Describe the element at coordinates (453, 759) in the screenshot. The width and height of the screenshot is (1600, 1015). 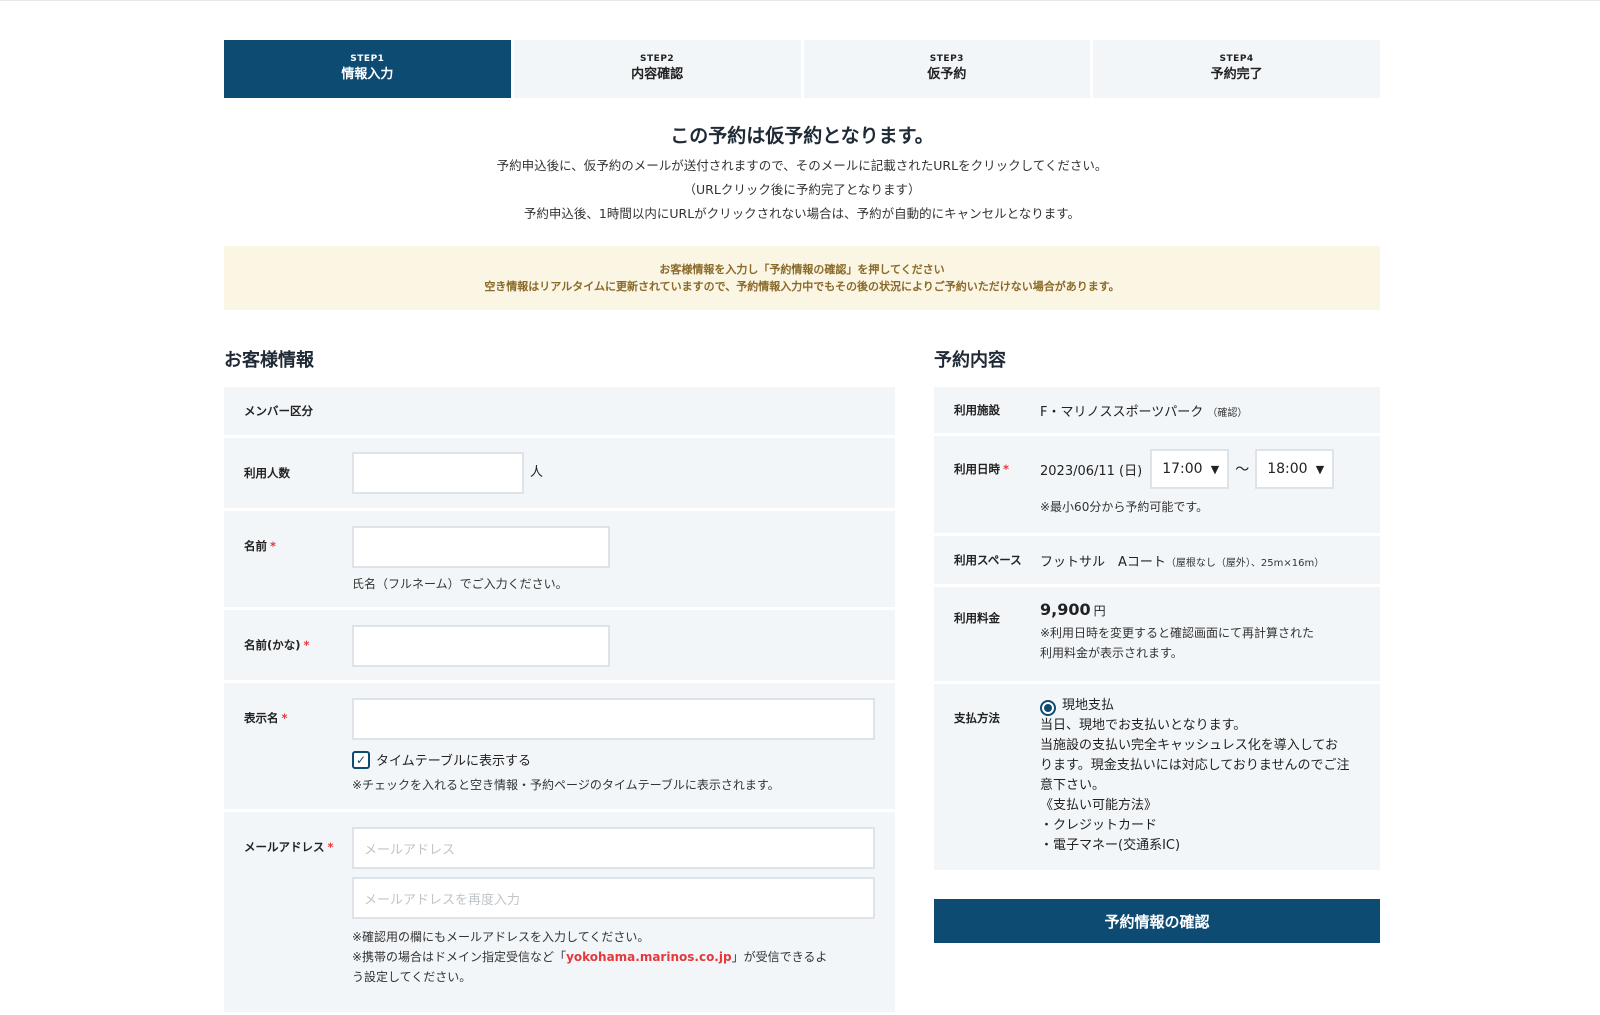
I see `timetable-checkbox-label: タイムテーブルに表示する` at that location.